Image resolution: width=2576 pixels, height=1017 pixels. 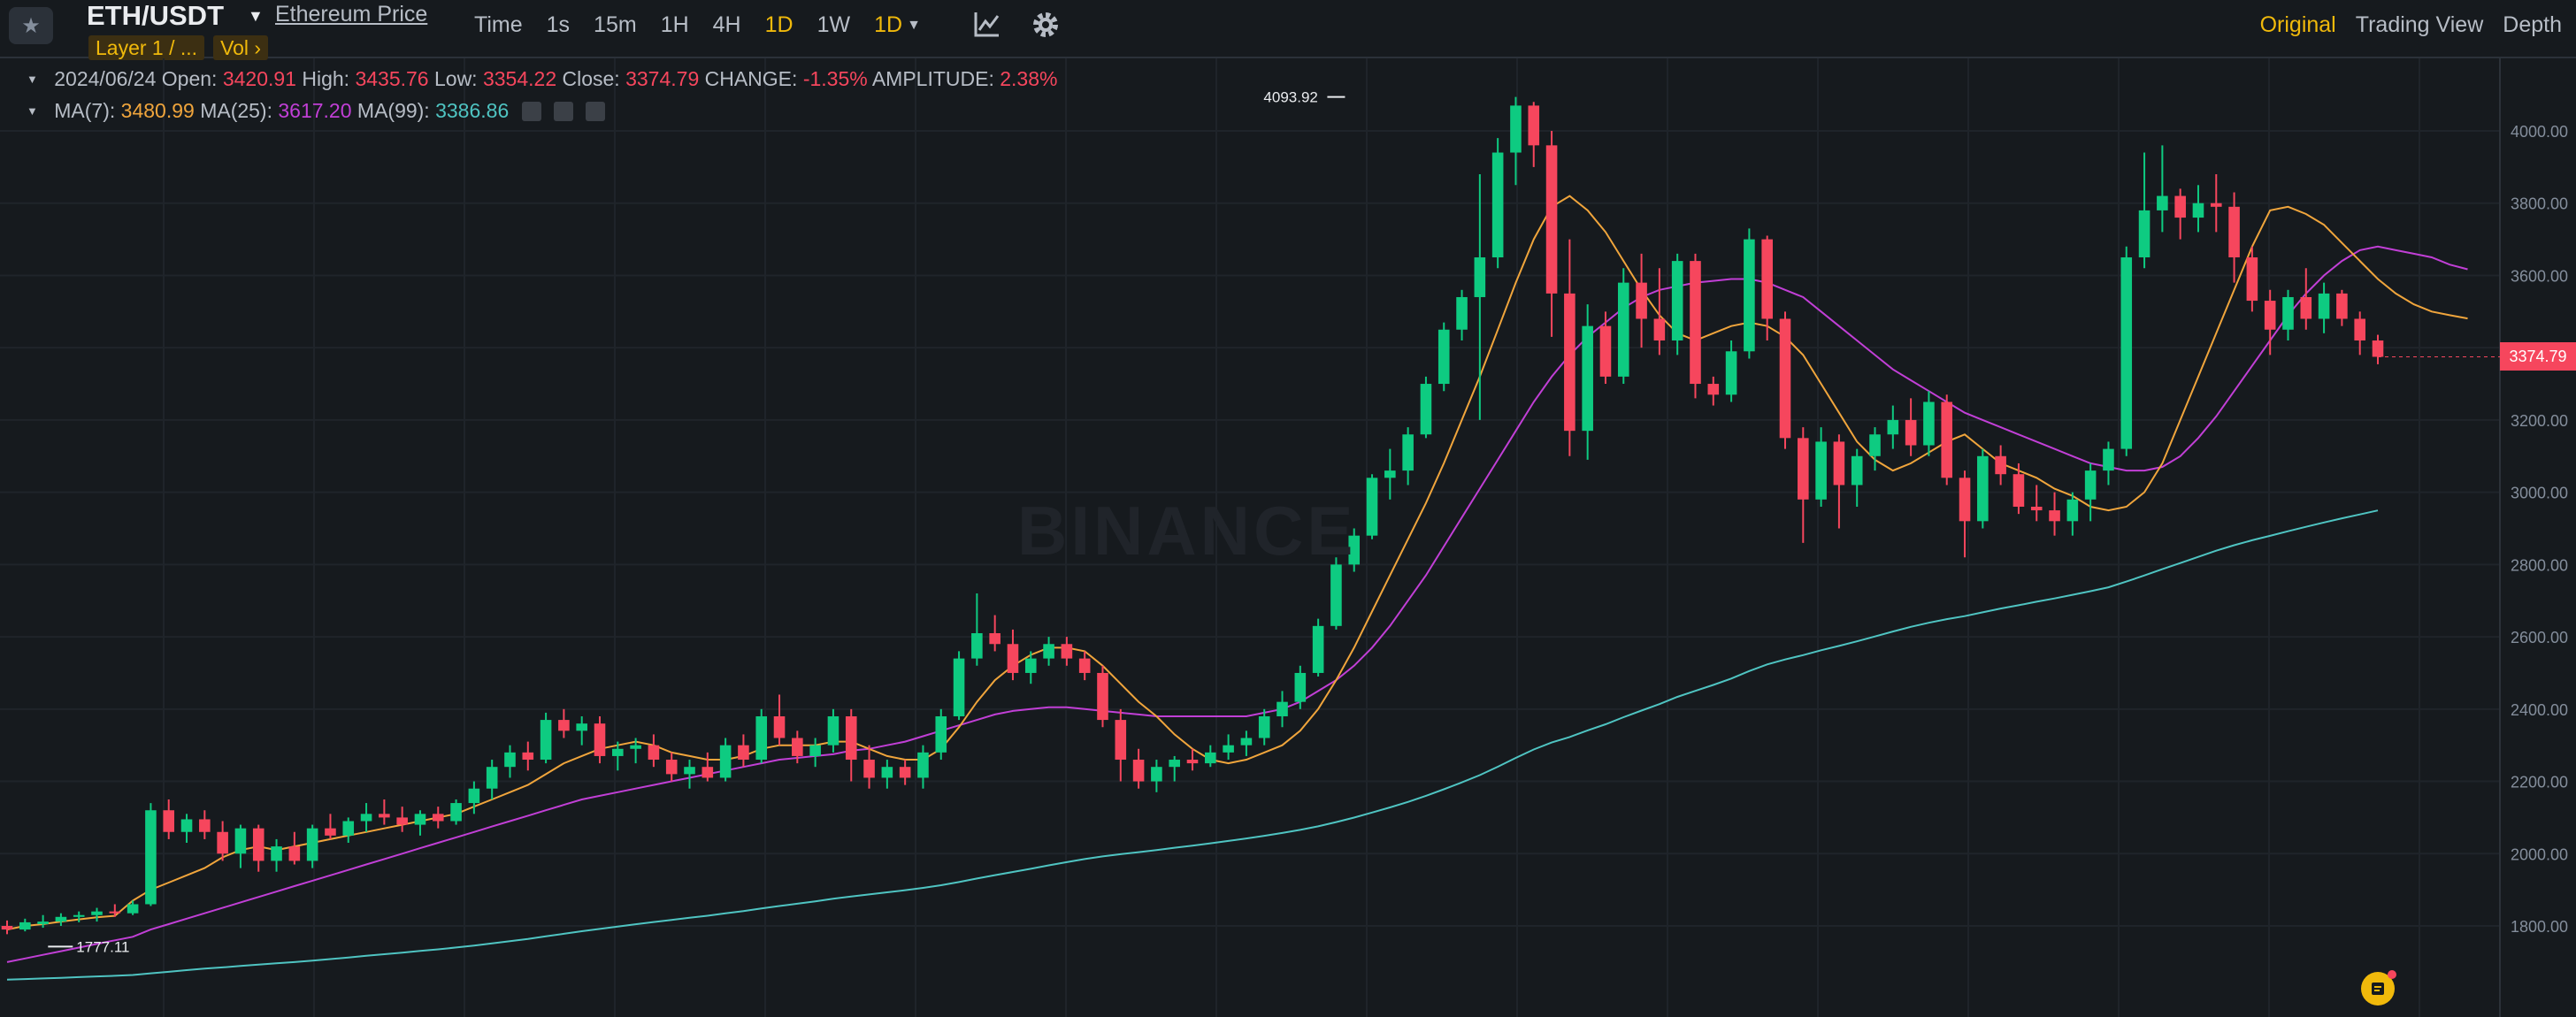 What do you see at coordinates (2539, 421) in the screenshot?
I see `y-axis-tick-label: 3200.00` at bounding box center [2539, 421].